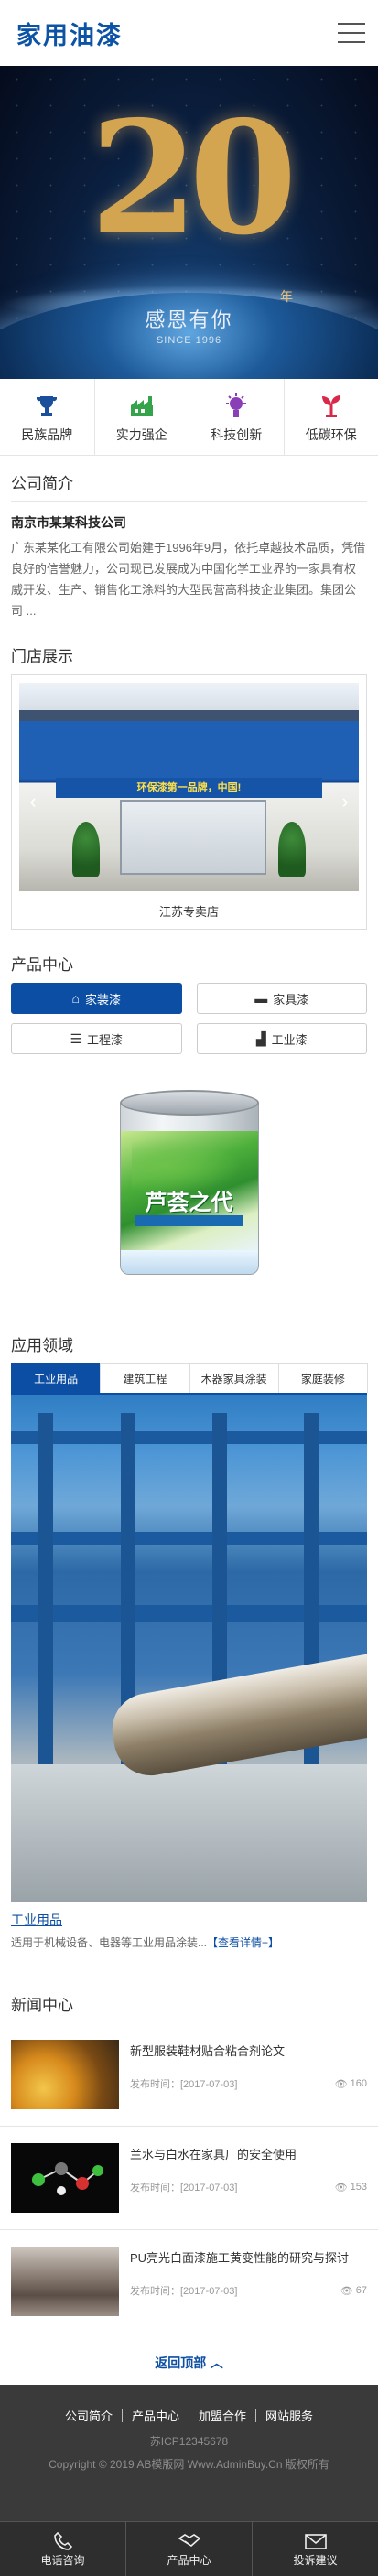 This screenshot has width=378, height=2576. Describe the element at coordinates (353, 2290) in the screenshot. I see `news-views: 👁 67` at that location.